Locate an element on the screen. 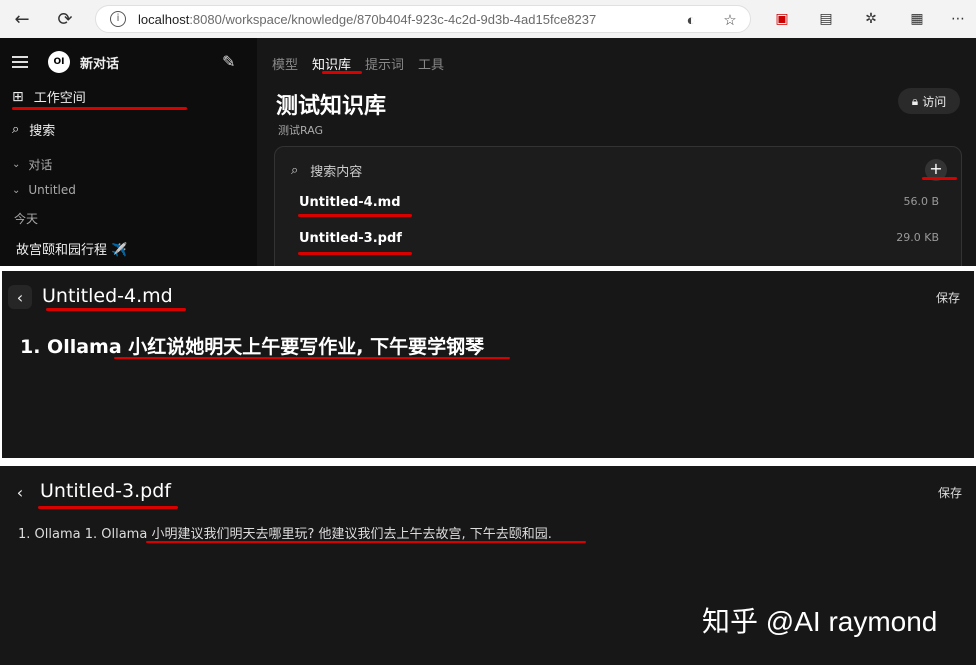  sidebar-section-untitled: ⌄ Untitled is located at coordinates (44, 190).